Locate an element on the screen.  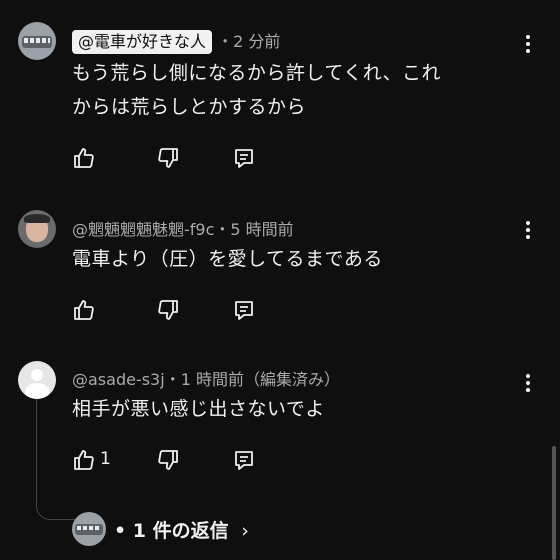
comment-text: 相手が悪い感じ出さないでよ is located at coordinates (198, 409).